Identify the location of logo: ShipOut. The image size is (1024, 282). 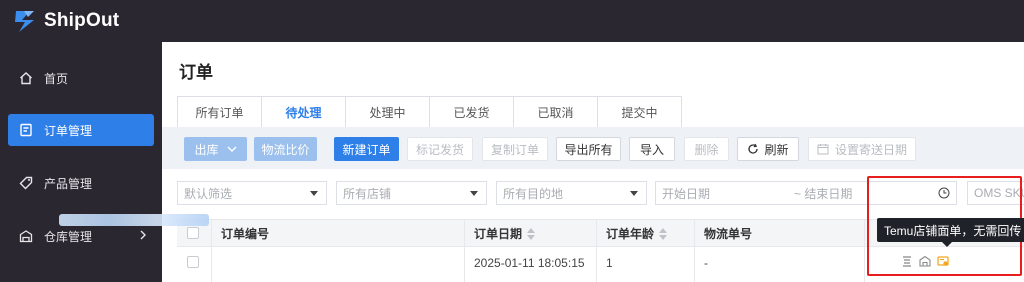
(65, 21).